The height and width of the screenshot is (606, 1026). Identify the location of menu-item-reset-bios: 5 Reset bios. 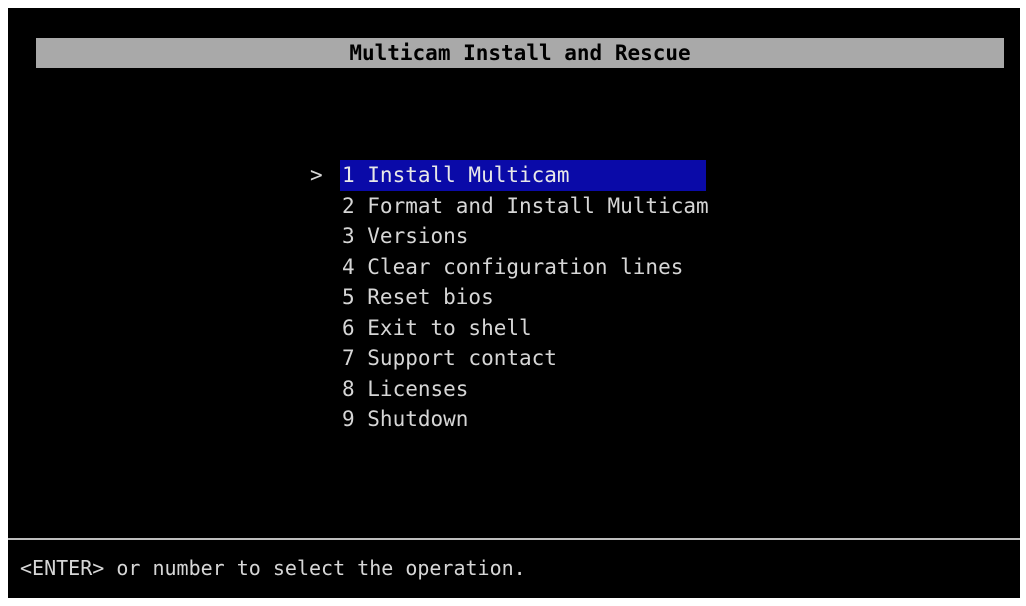
(511, 297).